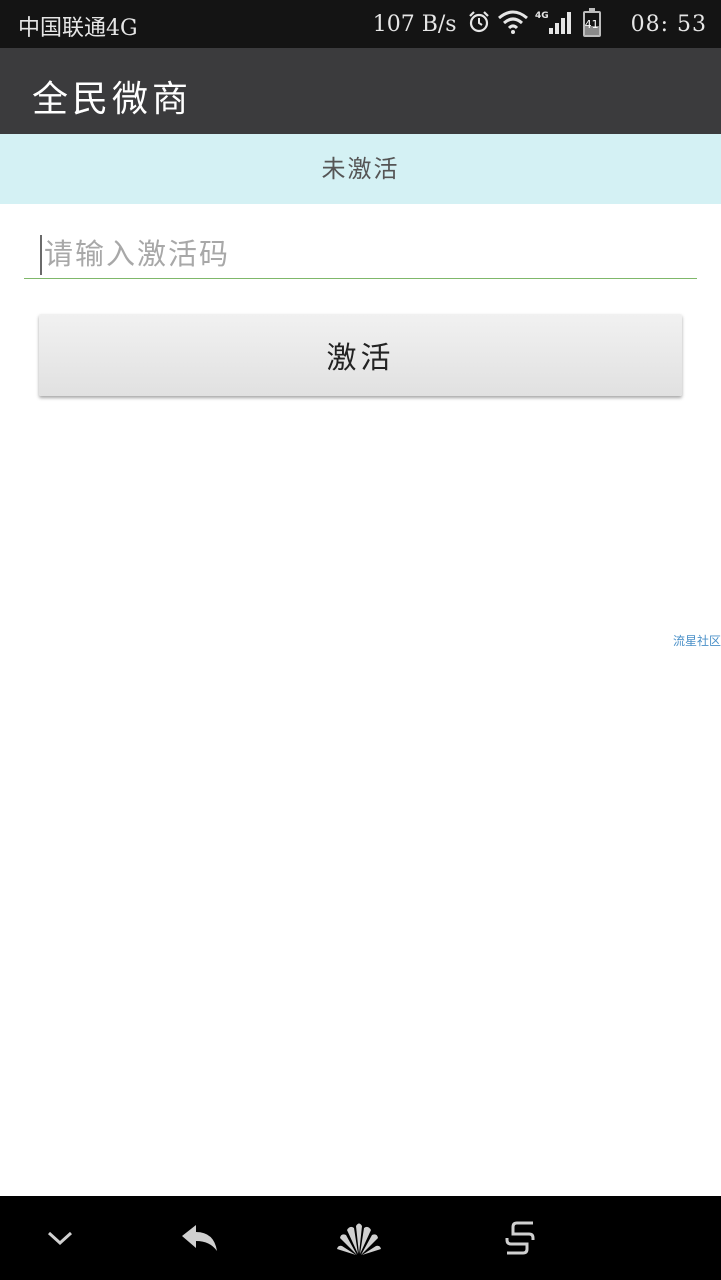 Image resolution: width=721 pixels, height=1280 pixels. What do you see at coordinates (555, 24) in the screenshot?
I see `signal-4g-icon: 4G` at bounding box center [555, 24].